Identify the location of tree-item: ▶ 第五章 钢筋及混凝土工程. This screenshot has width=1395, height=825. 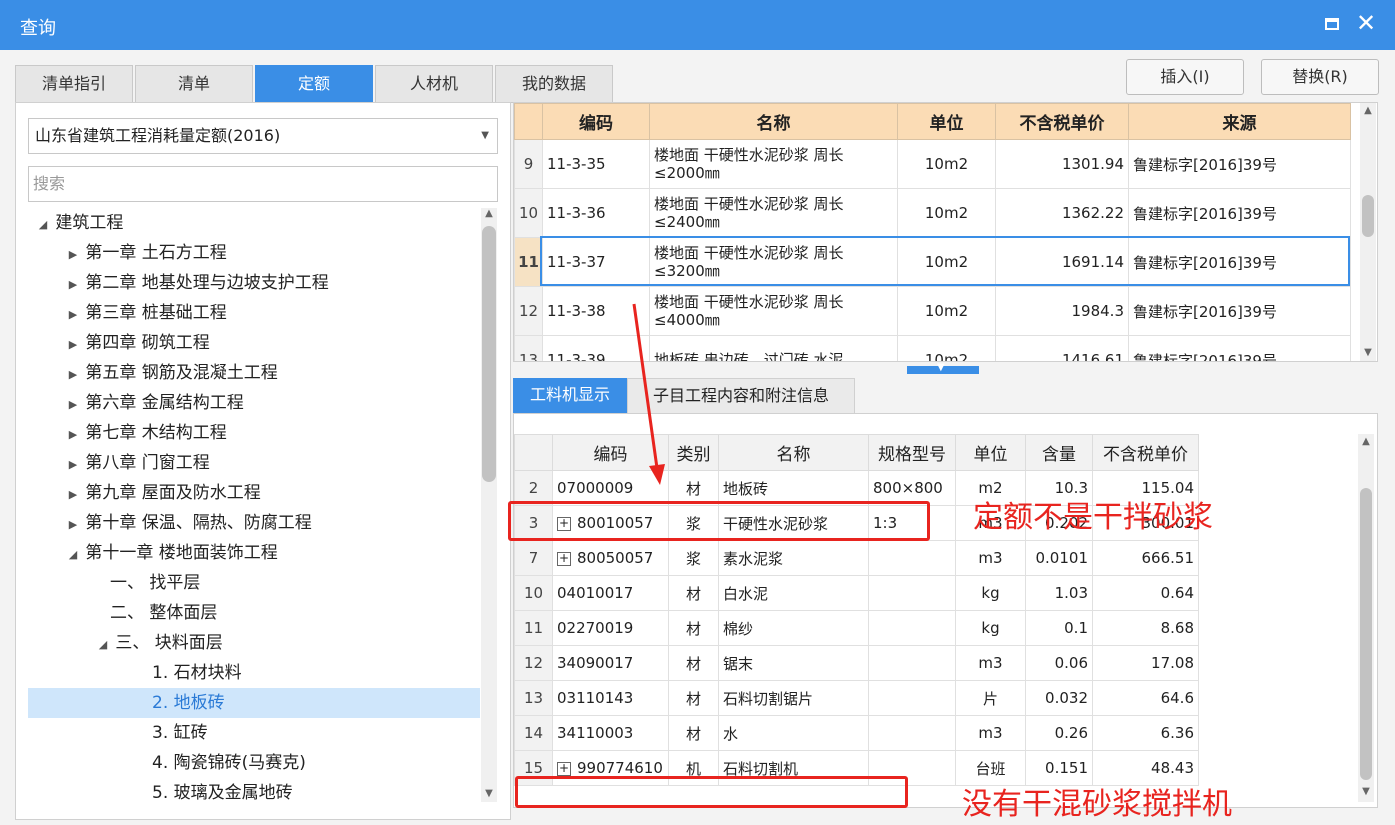
(254, 373).